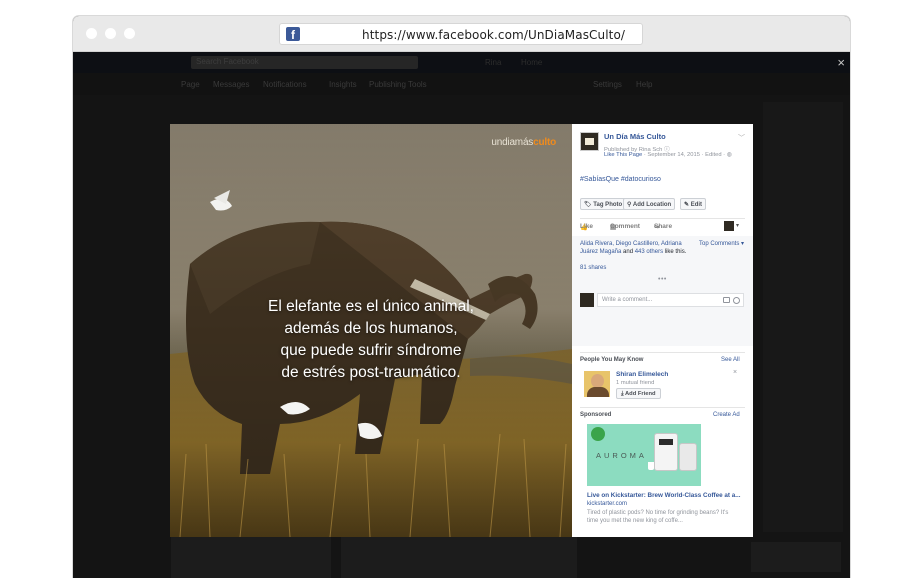  I want to click on edit-label: Edit, so click(696, 205).